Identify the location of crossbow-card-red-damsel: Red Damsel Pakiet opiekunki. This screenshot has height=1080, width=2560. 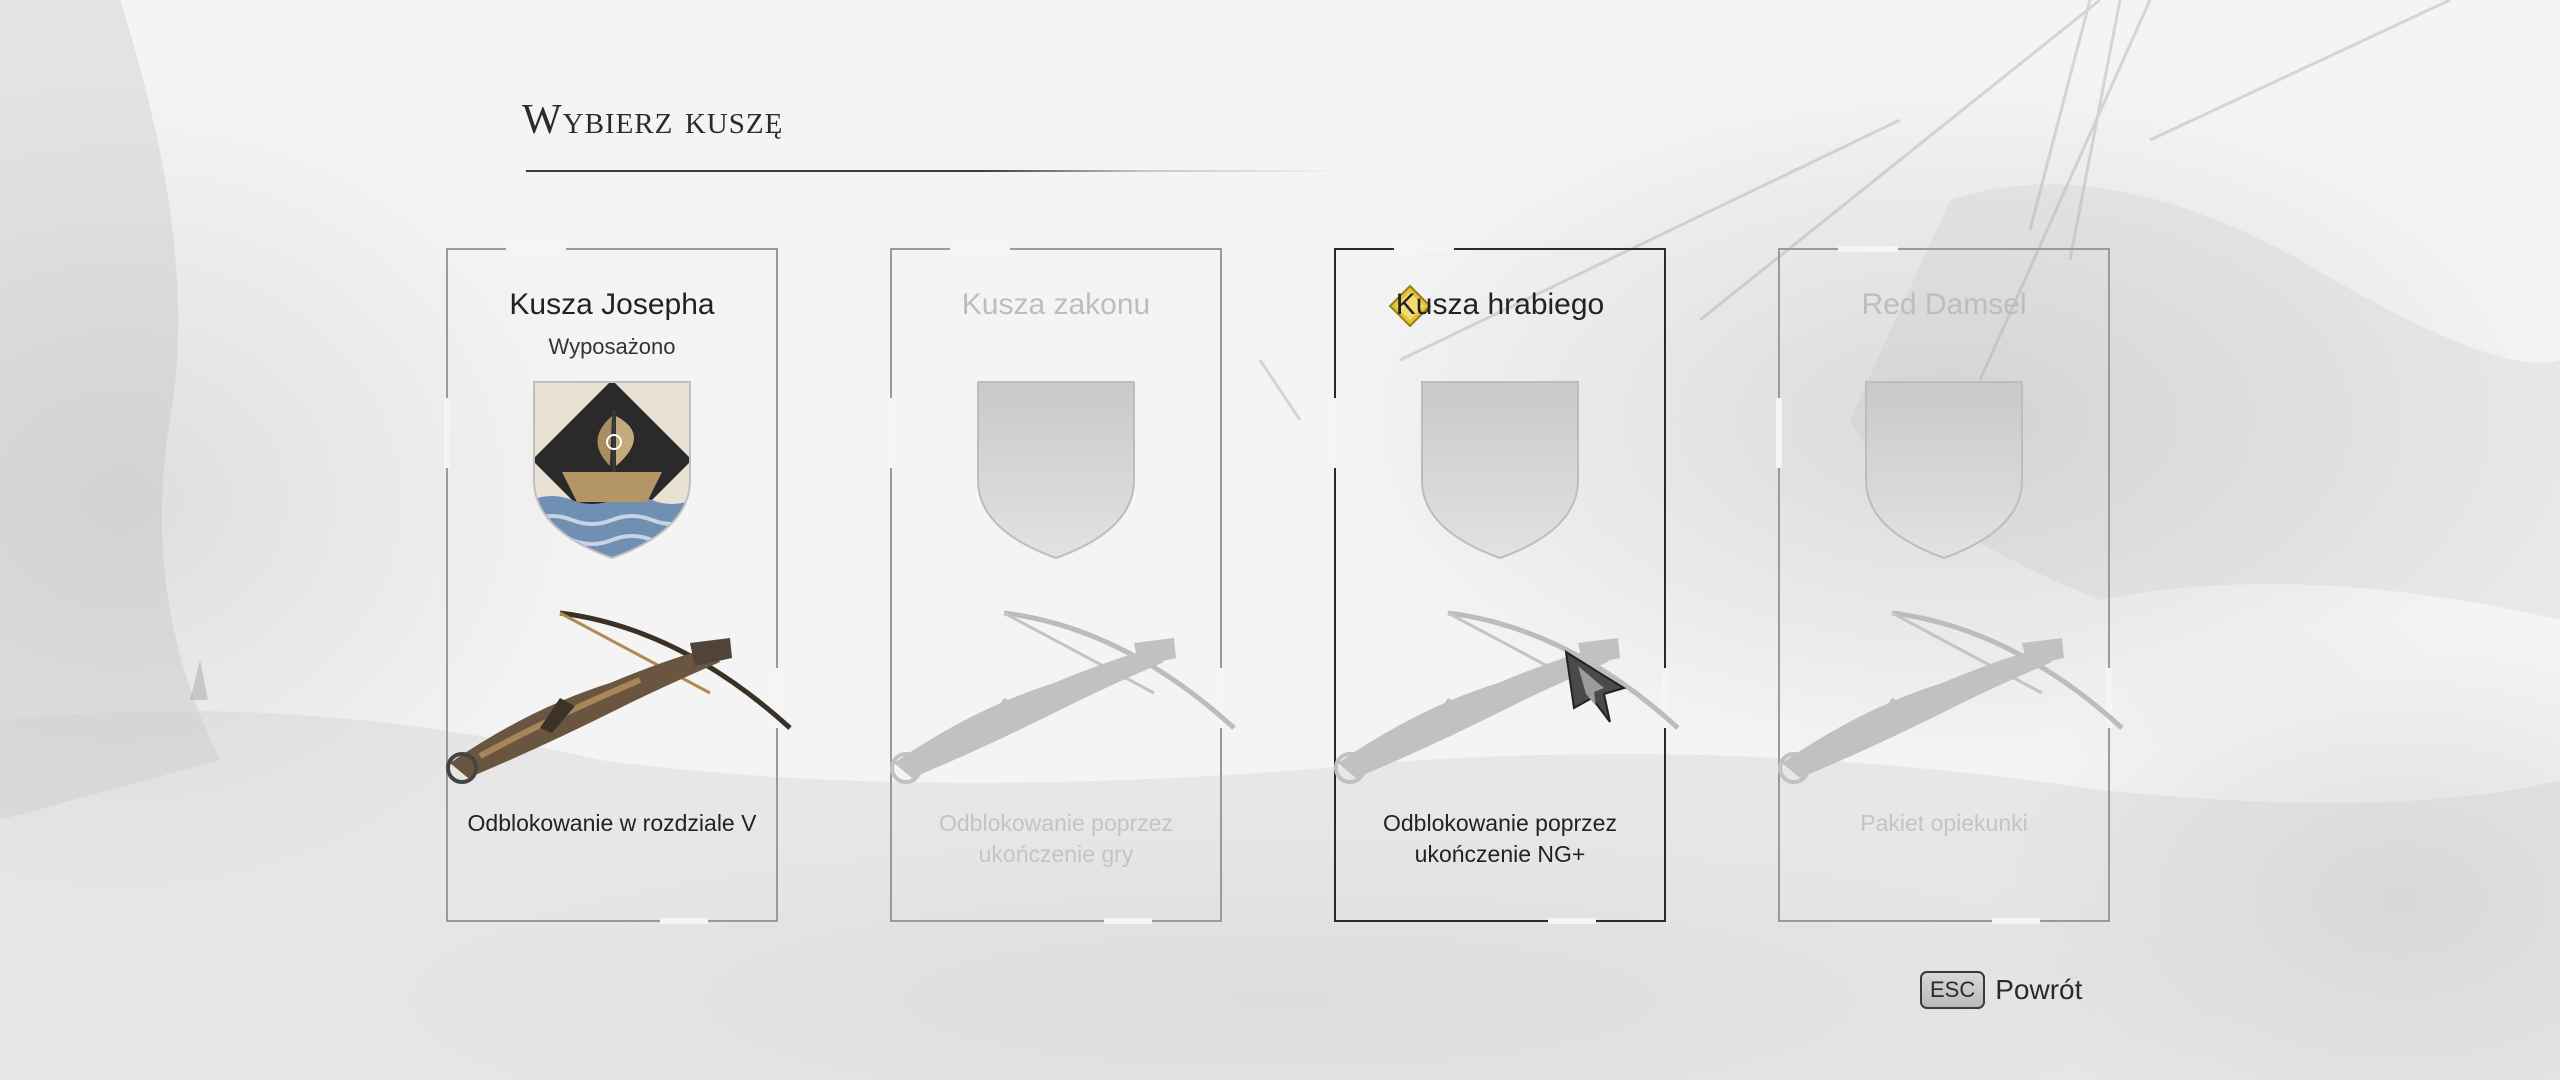
(1950, 585).